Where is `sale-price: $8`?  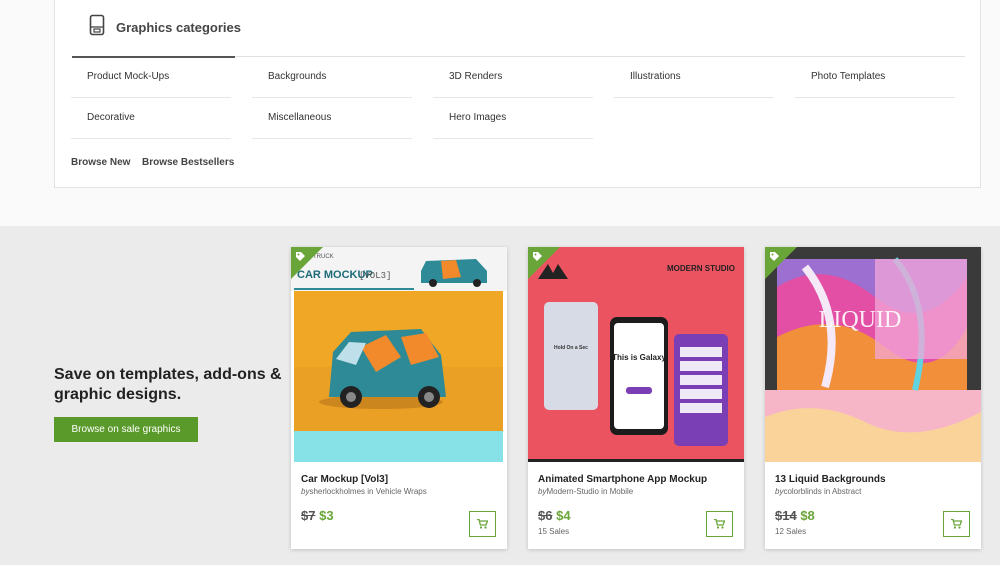 sale-price: $8 is located at coordinates (807, 515).